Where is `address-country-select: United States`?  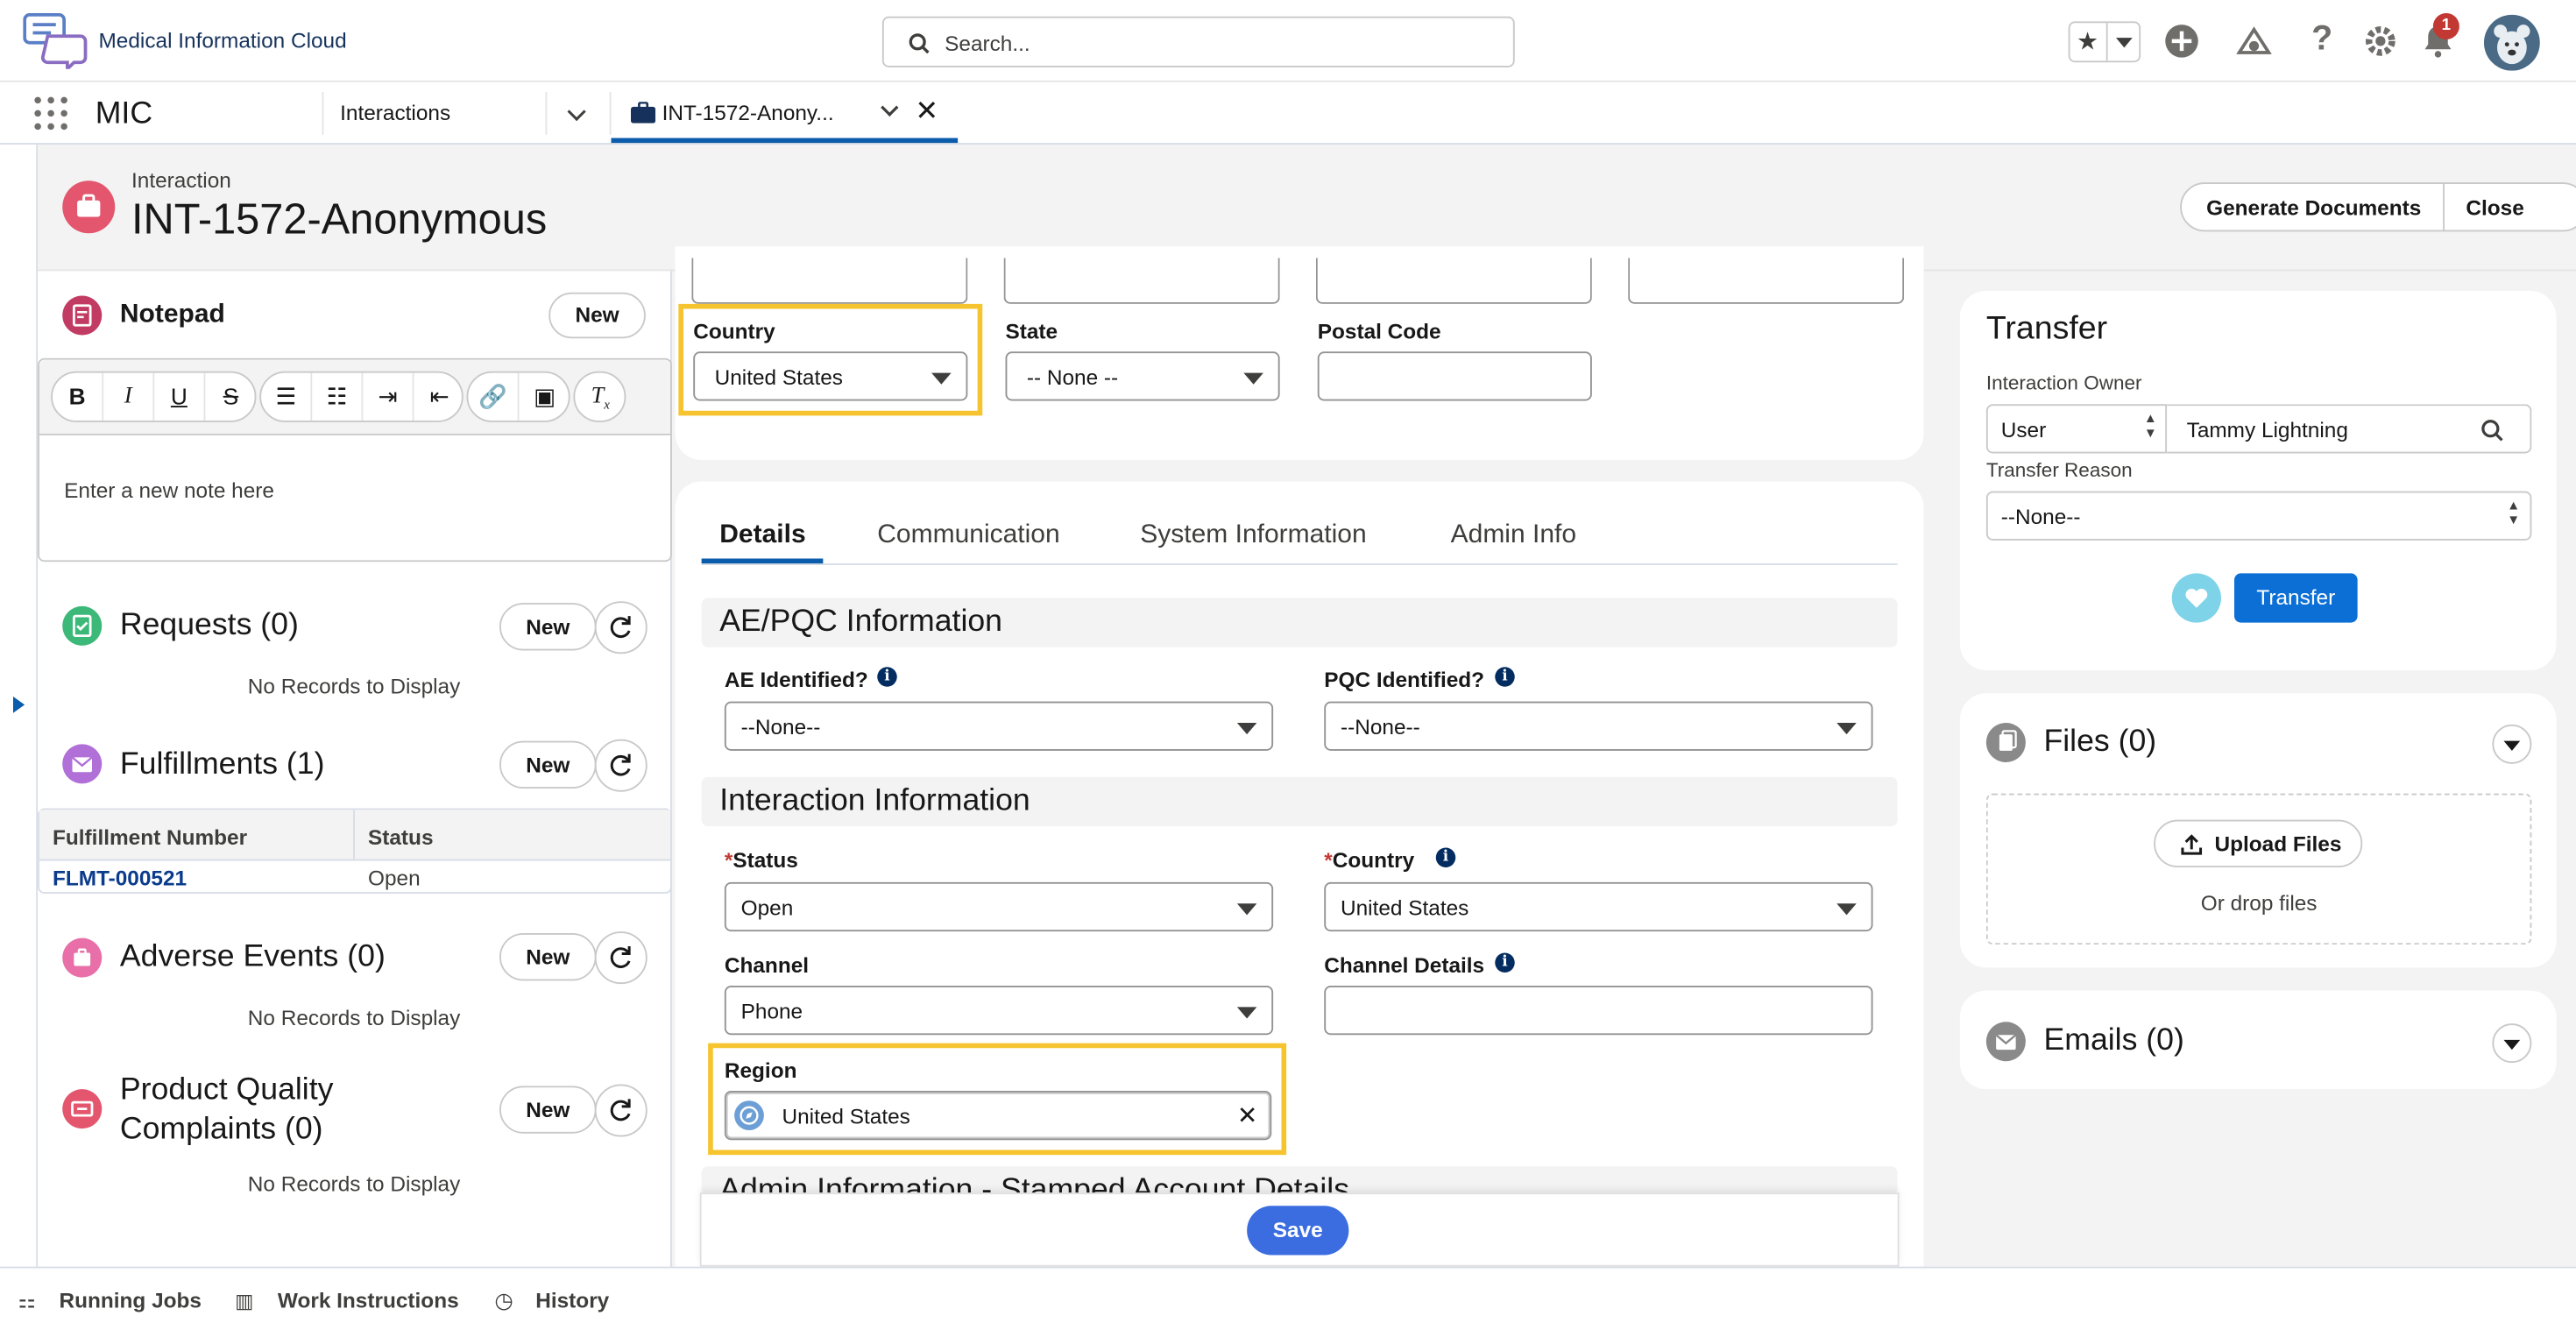
address-country-select: United States is located at coordinates (830, 376).